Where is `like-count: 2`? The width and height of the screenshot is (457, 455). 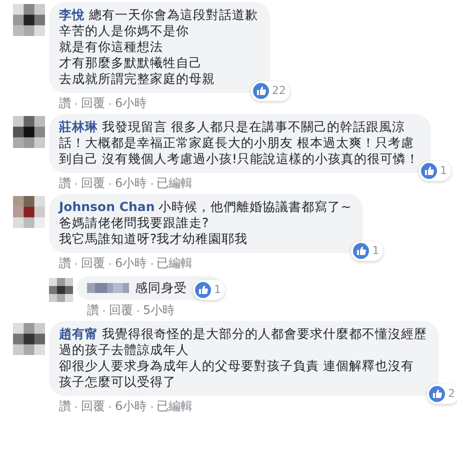 like-count: 2 is located at coordinates (451, 394).